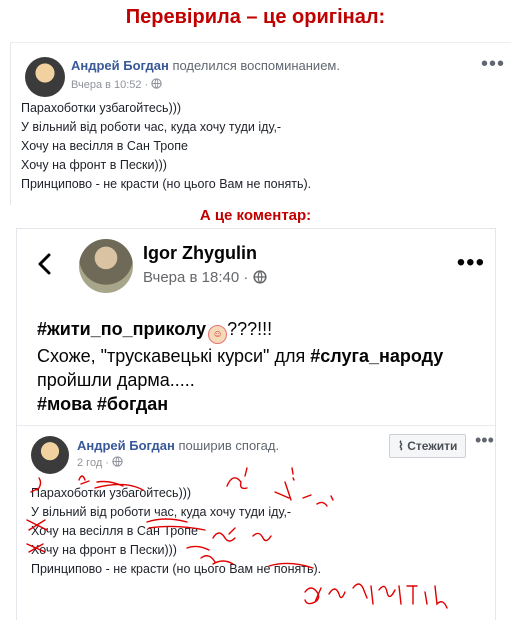  What do you see at coordinates (109, 85) in the screenshot?
I see `post-time: Вчера в 10:52 ·` at bounding box center [109, 85].